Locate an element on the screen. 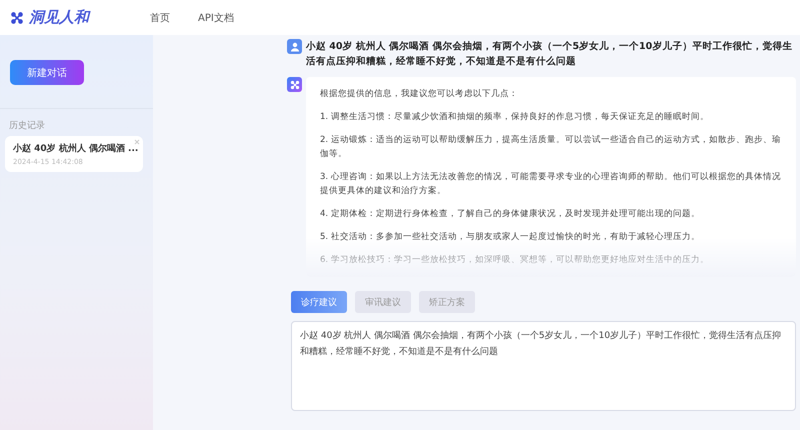 This screenshot has width=800, height=430. answer-paragraph: 1. 调整生活习惯：尽量减少饮酒和抽烟的频率，保持良好的作息习惯，每天保证充足的睡眠时间。 is located at coordinates (515, 117).